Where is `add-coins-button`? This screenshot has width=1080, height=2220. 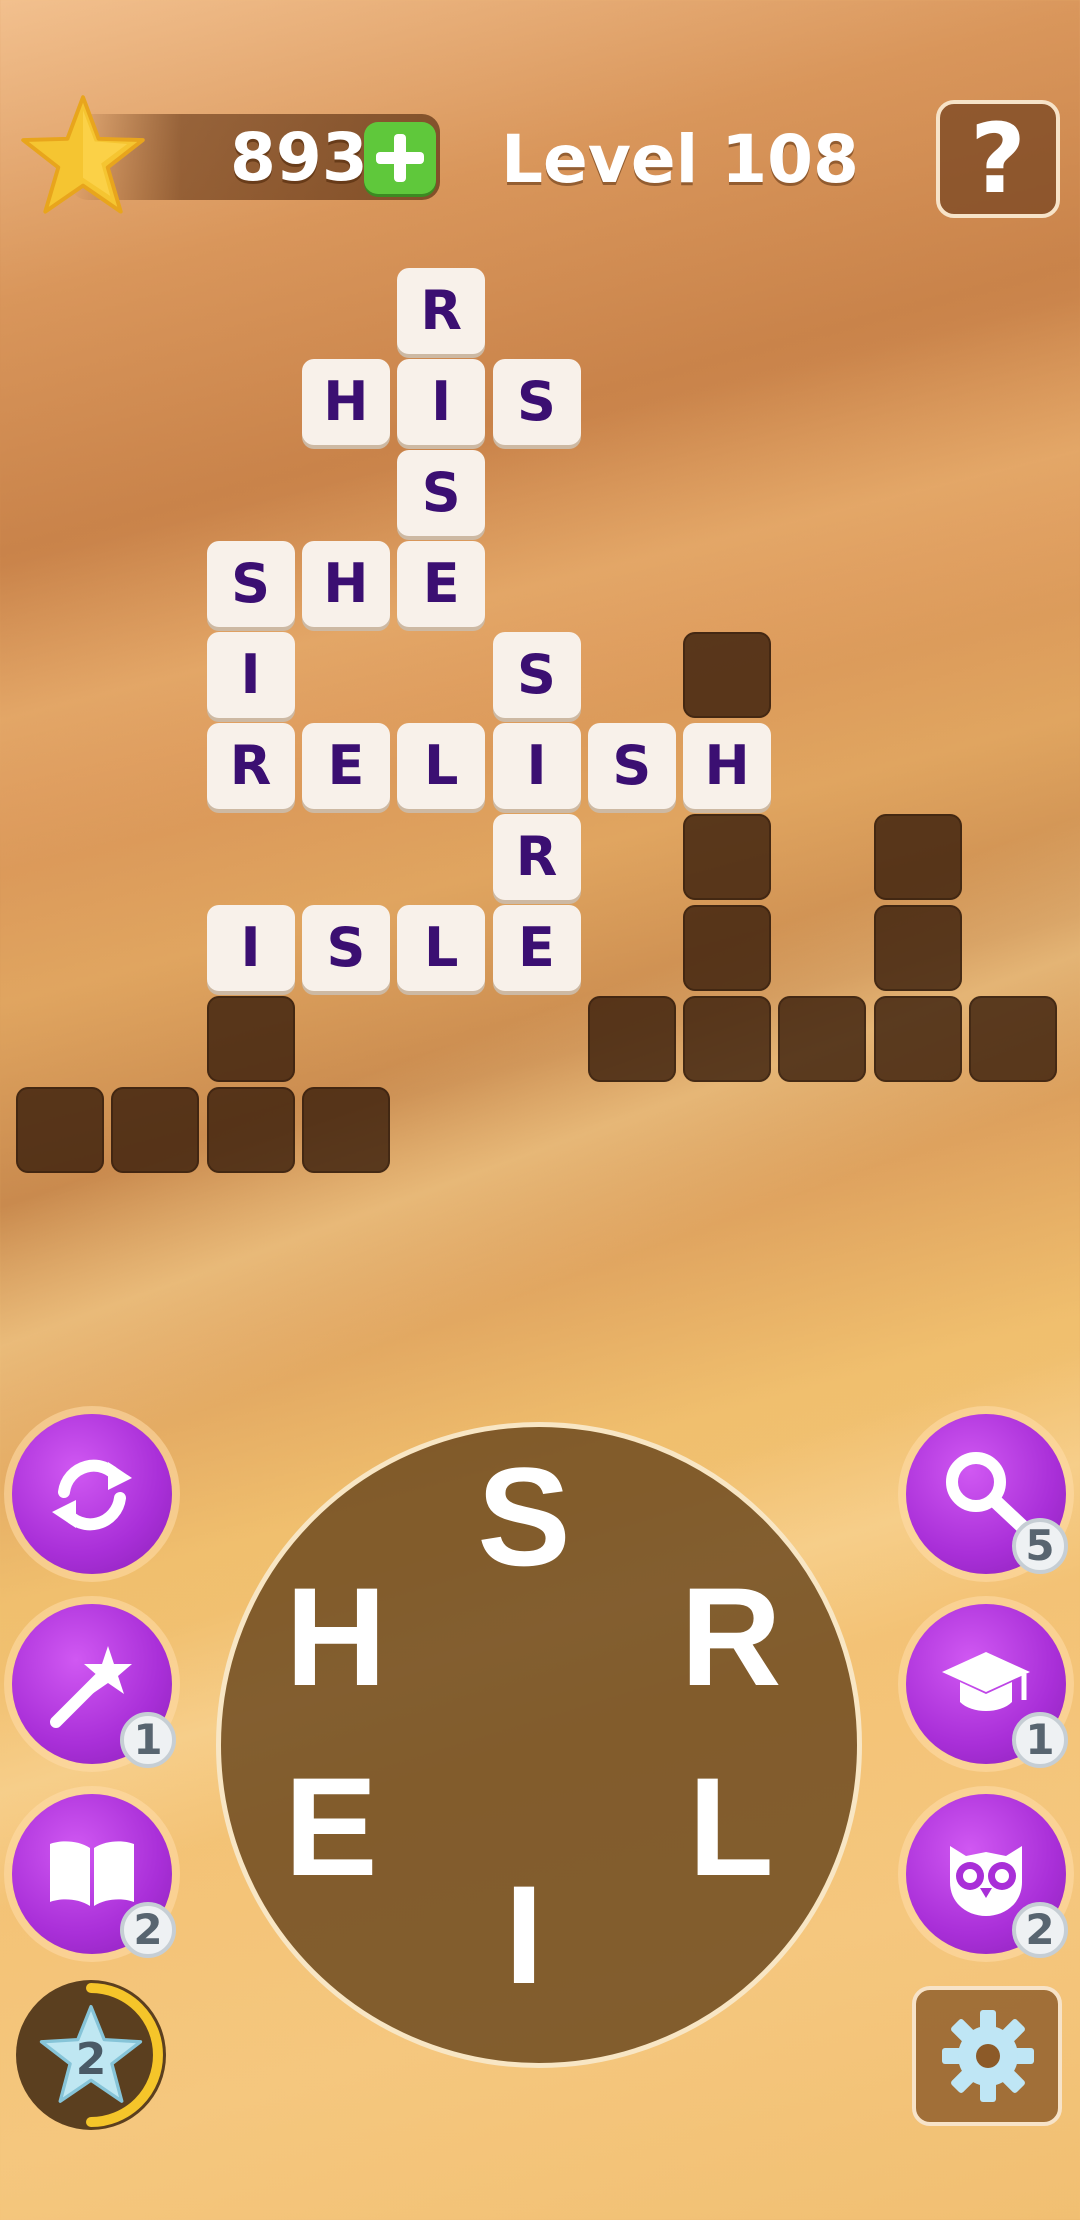 add-coins-button is located at coordinates (400, 158).